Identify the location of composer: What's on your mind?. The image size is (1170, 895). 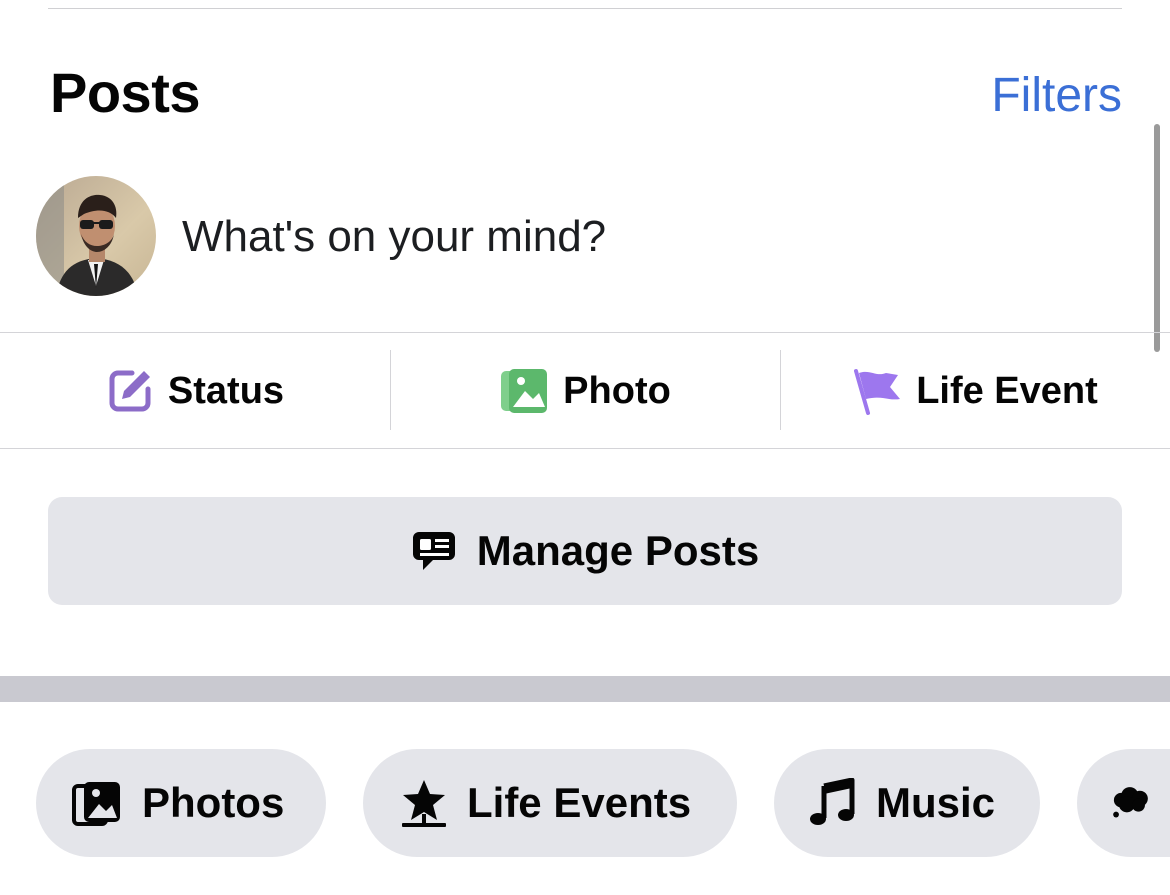
(585, 237).